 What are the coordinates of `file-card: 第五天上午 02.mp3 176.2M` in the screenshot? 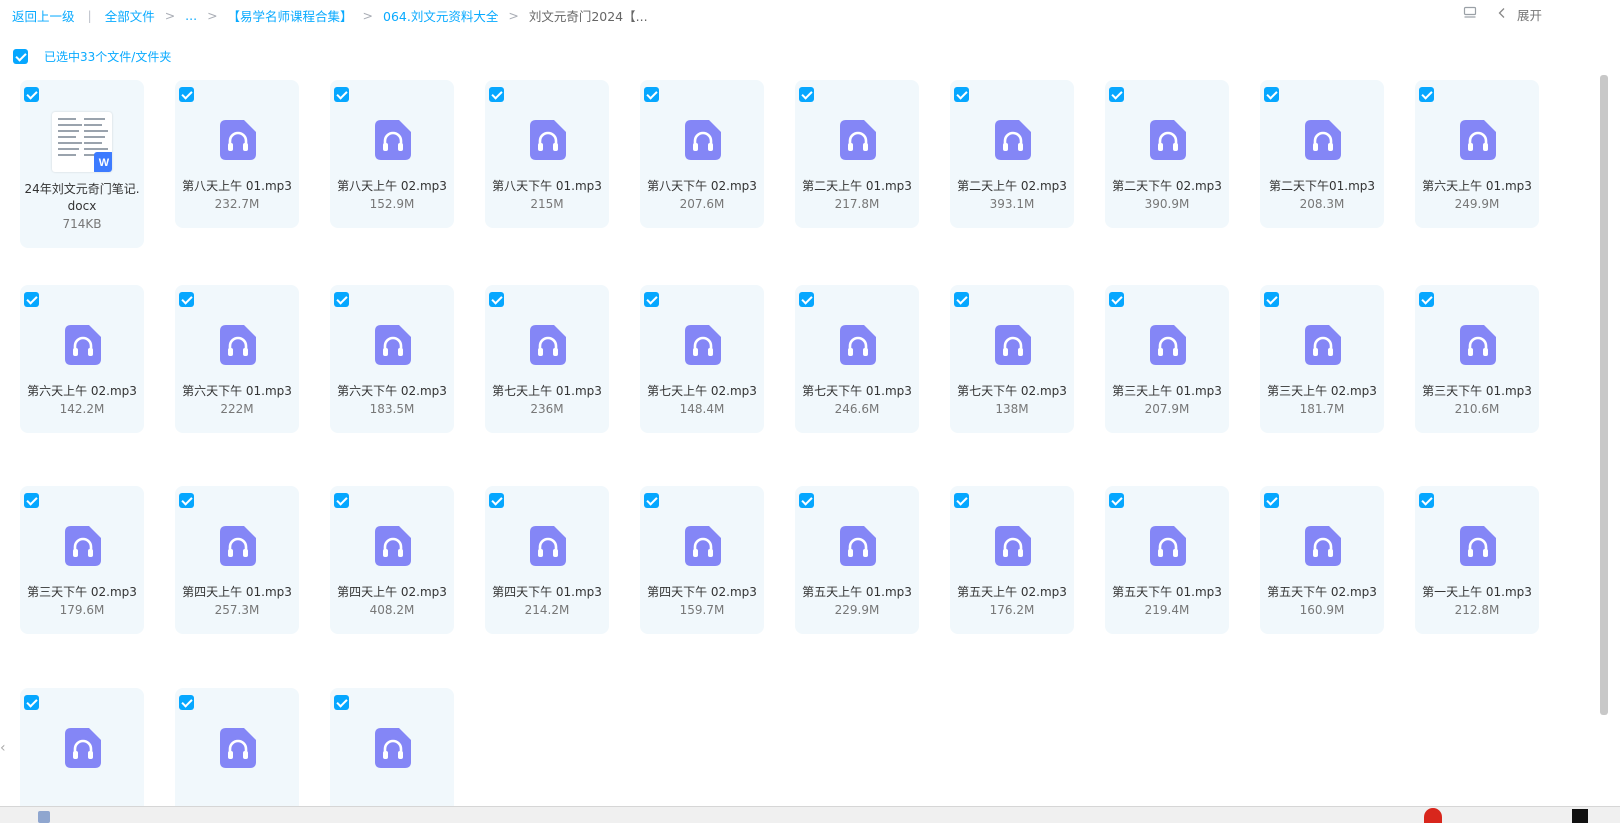 It's located at (1012, 560).